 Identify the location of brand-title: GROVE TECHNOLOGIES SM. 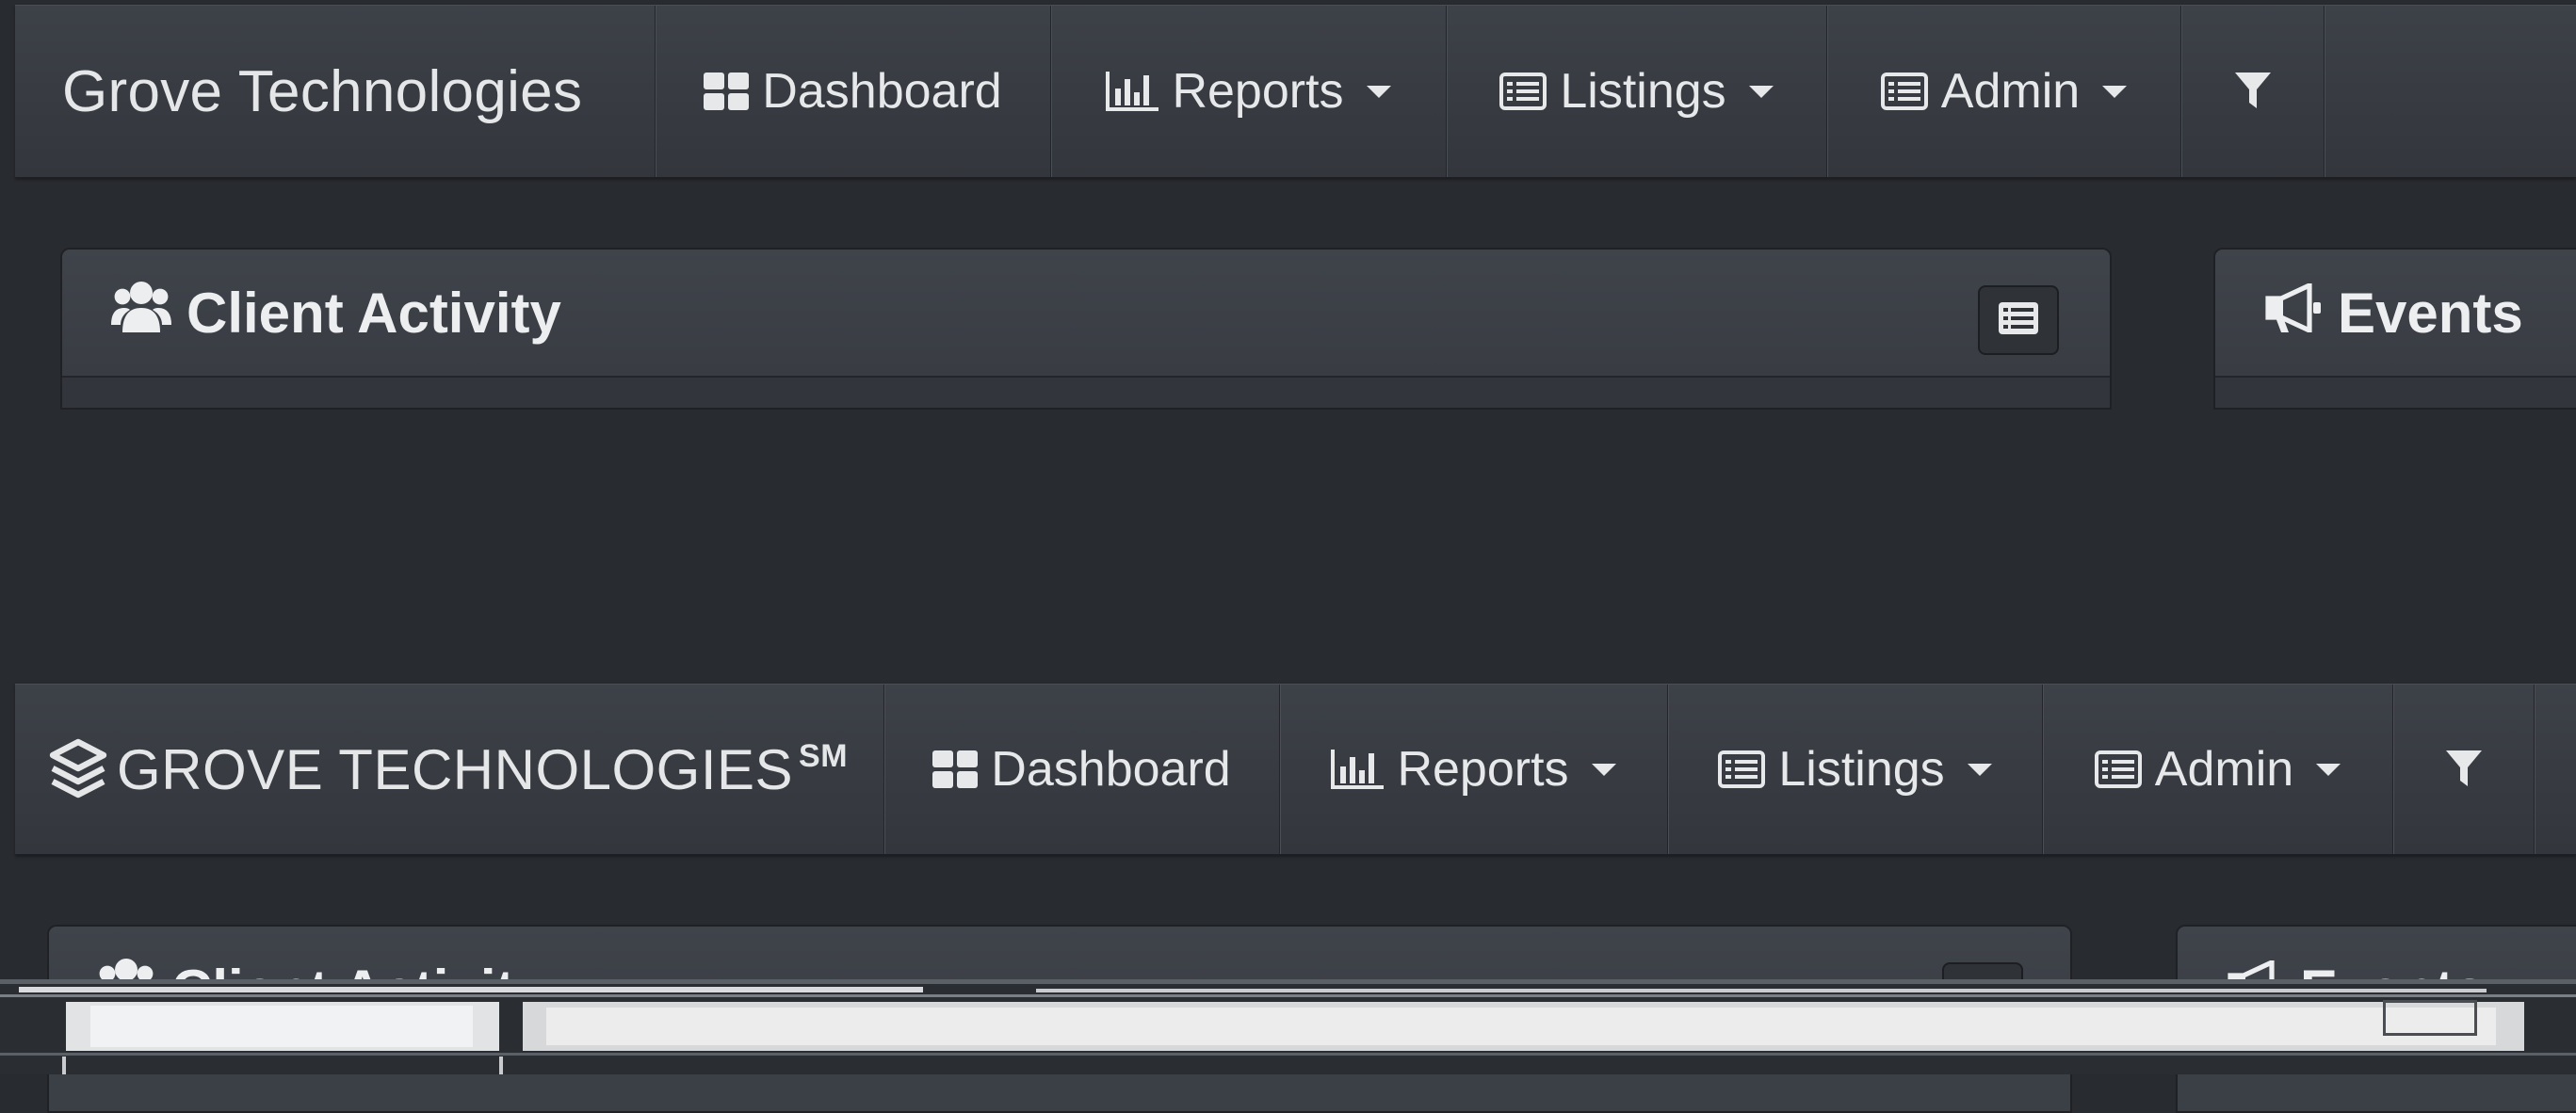
(449, 770).